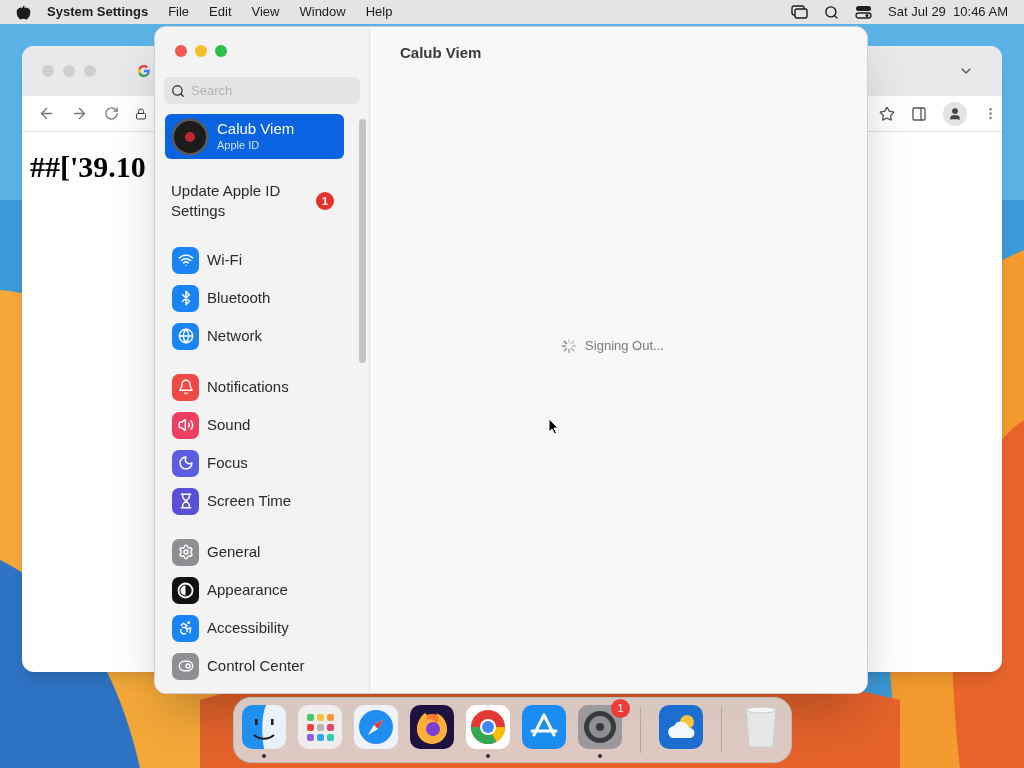 The width and height of the screenshot is (1024, 768). Describe the element at coordinates (239, 146) in the screenshot. I see `account-subtitle: Apple ID` at that location.